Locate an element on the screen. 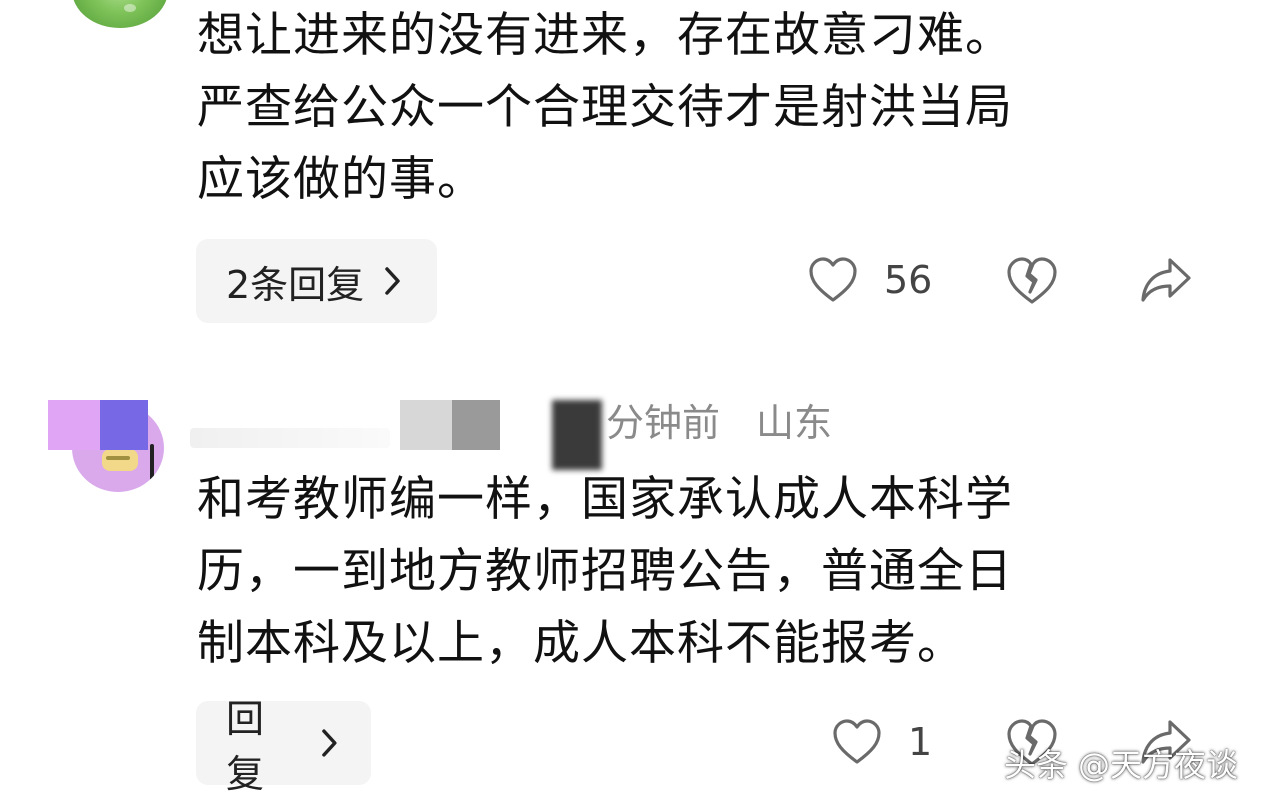  like-button: 1 is located at coordinates (882, 742).